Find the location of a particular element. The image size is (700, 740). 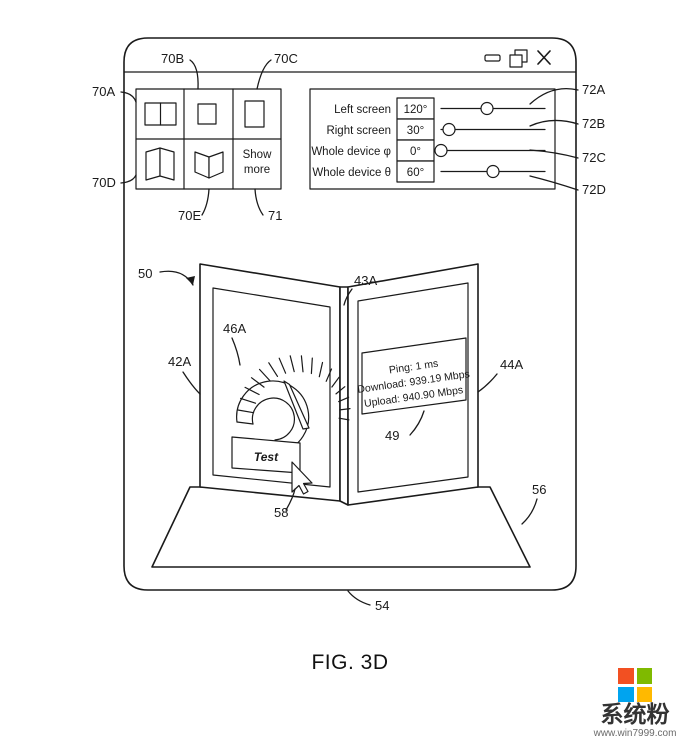

ref-50: 50 is located at coordinates (145, 273).